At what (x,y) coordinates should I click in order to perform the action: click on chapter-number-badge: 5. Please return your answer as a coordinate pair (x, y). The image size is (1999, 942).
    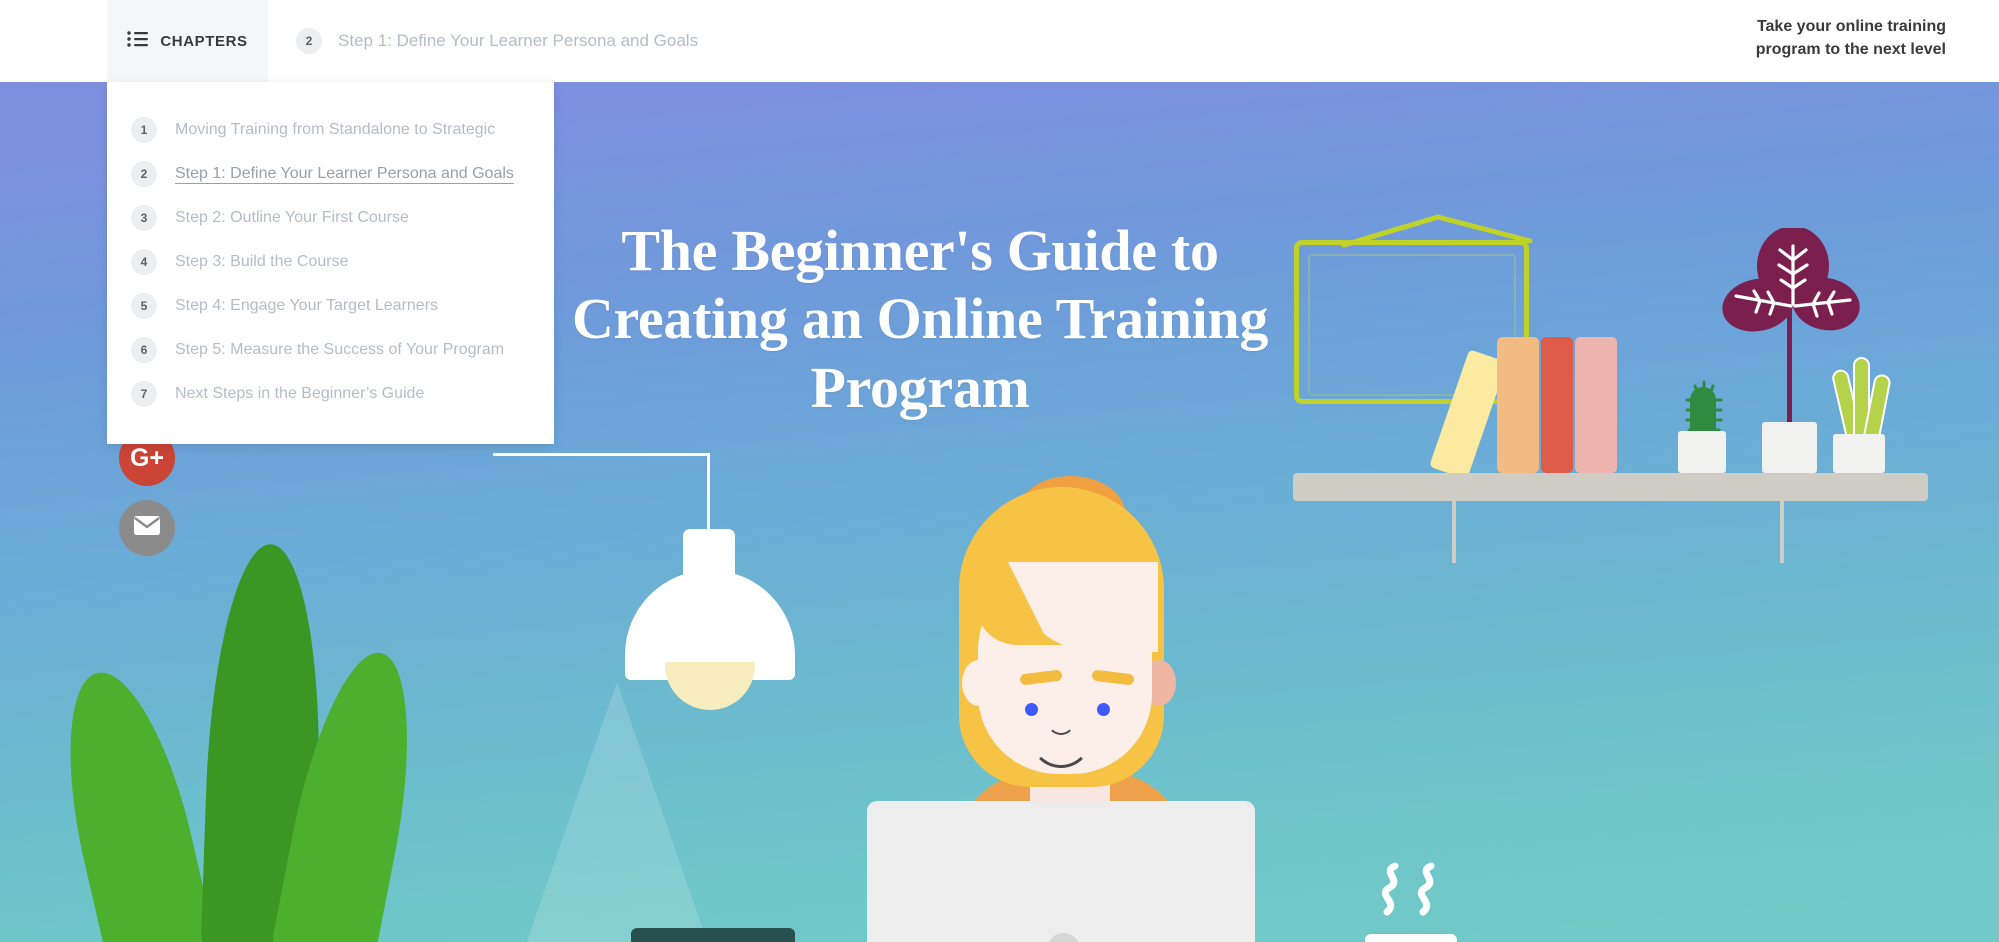
    Looking at the image, I should click on (144, 306).